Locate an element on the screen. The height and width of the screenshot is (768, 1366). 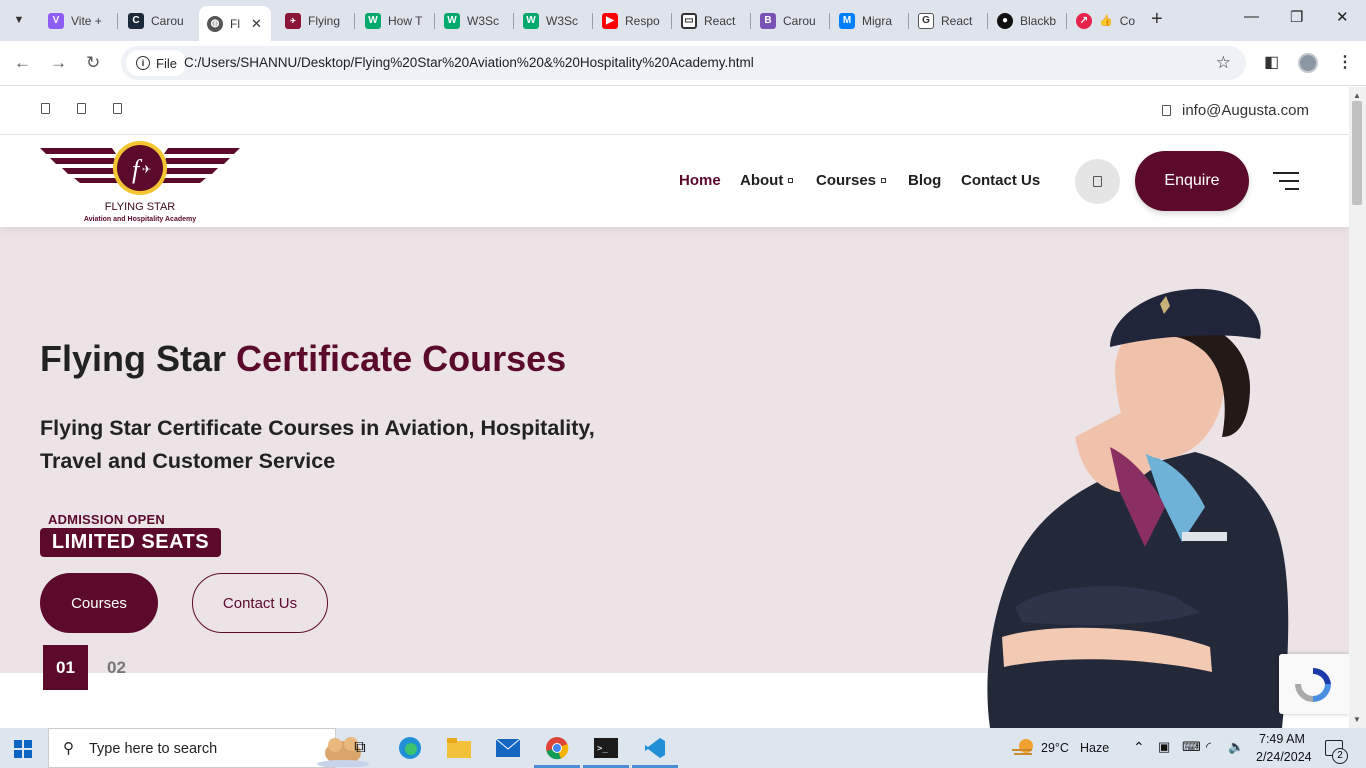
tab-title: How T is located at coordinates (405, 20).